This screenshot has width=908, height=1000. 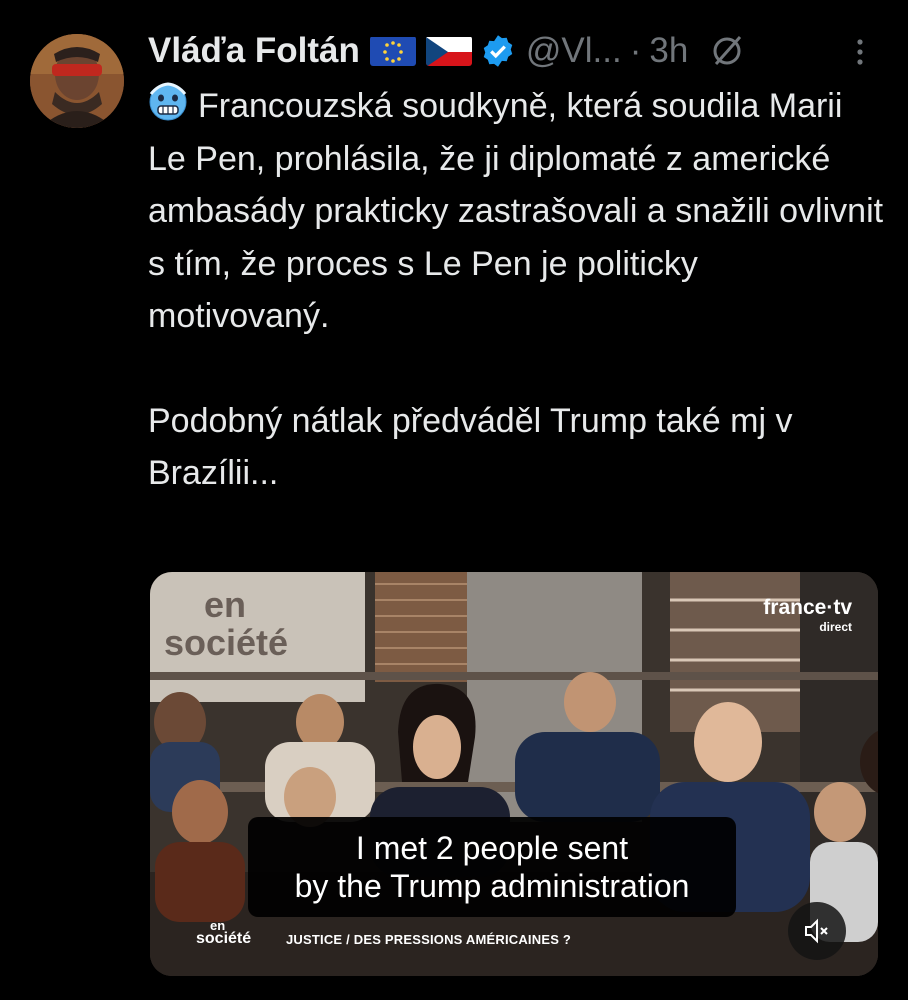 I want to click on avatar, so click(x=77, y=81).